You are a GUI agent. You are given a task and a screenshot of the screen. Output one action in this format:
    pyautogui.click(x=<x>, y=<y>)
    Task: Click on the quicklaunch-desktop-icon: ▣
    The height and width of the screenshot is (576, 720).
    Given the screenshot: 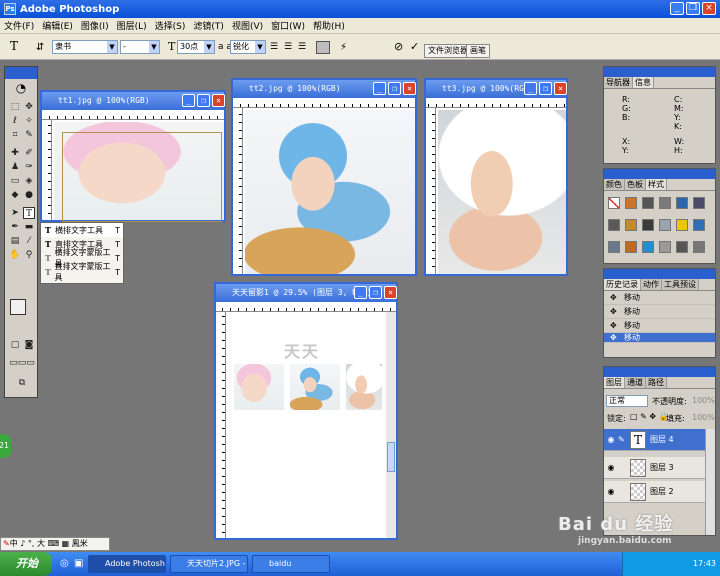 What is the action you would take?
    pyautogui.click(x=78, y=563)
    